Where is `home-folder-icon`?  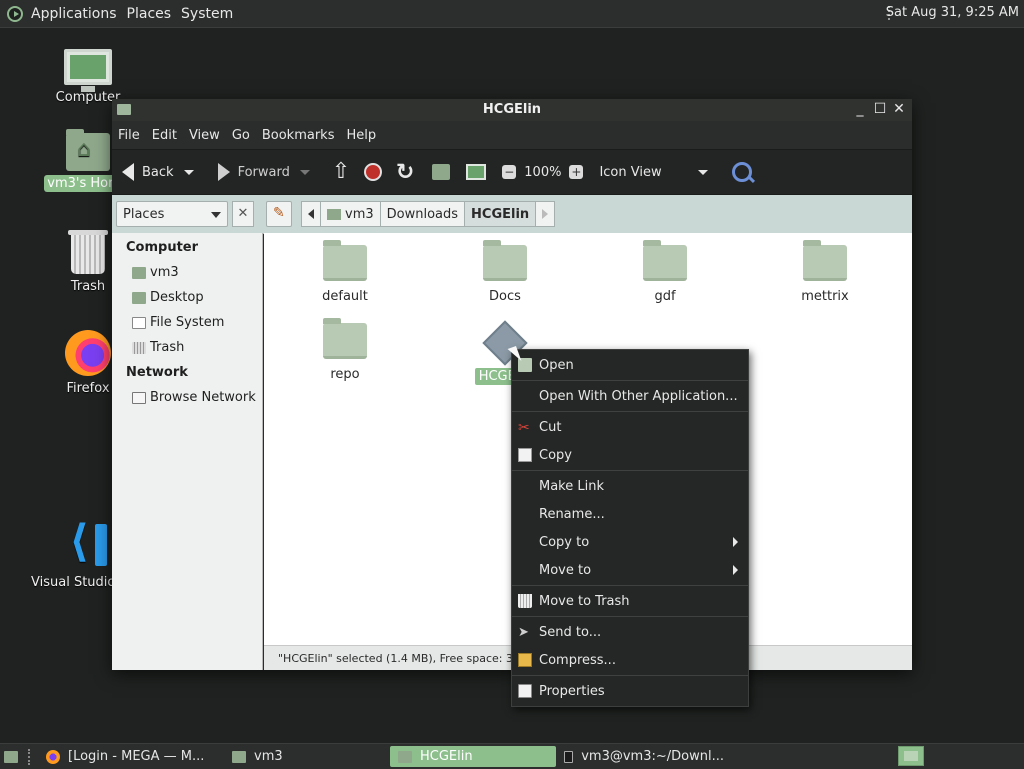 home-folder-icon is located at coordinates (88, 150).